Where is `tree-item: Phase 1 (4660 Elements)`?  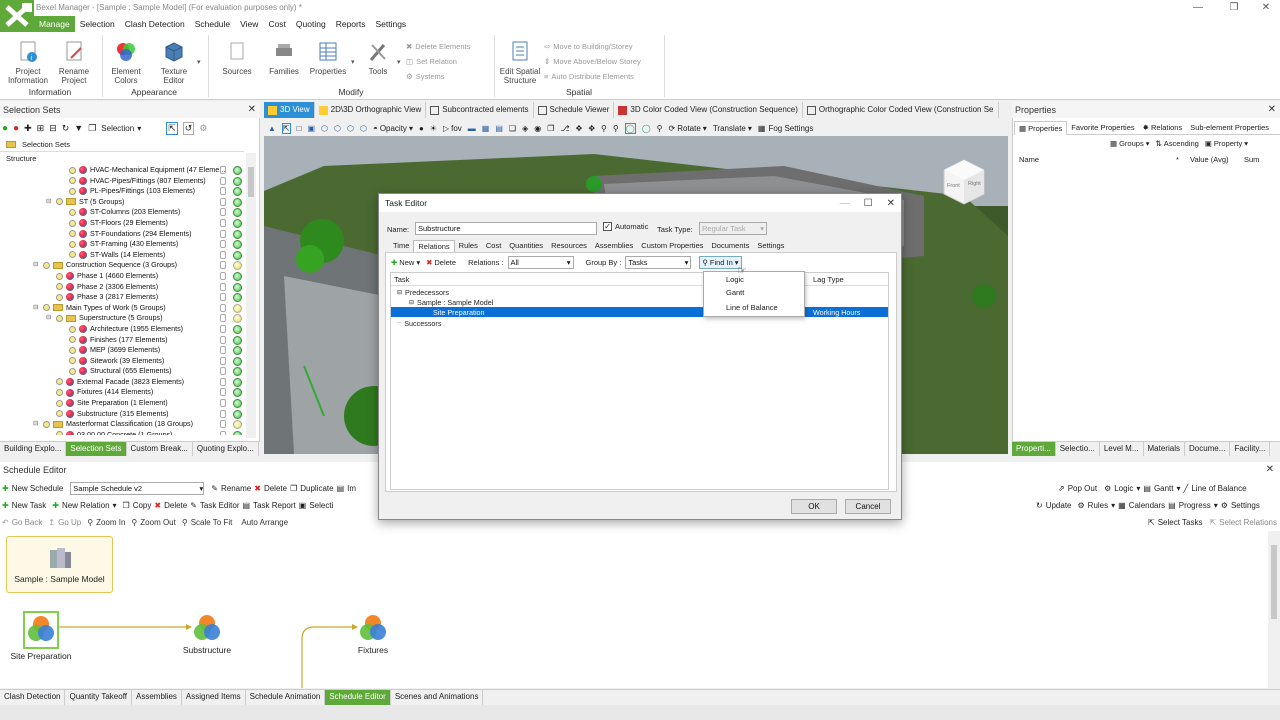 tree-item: Phase 1 (4660 Elements) is located at coordinates (122, 276).